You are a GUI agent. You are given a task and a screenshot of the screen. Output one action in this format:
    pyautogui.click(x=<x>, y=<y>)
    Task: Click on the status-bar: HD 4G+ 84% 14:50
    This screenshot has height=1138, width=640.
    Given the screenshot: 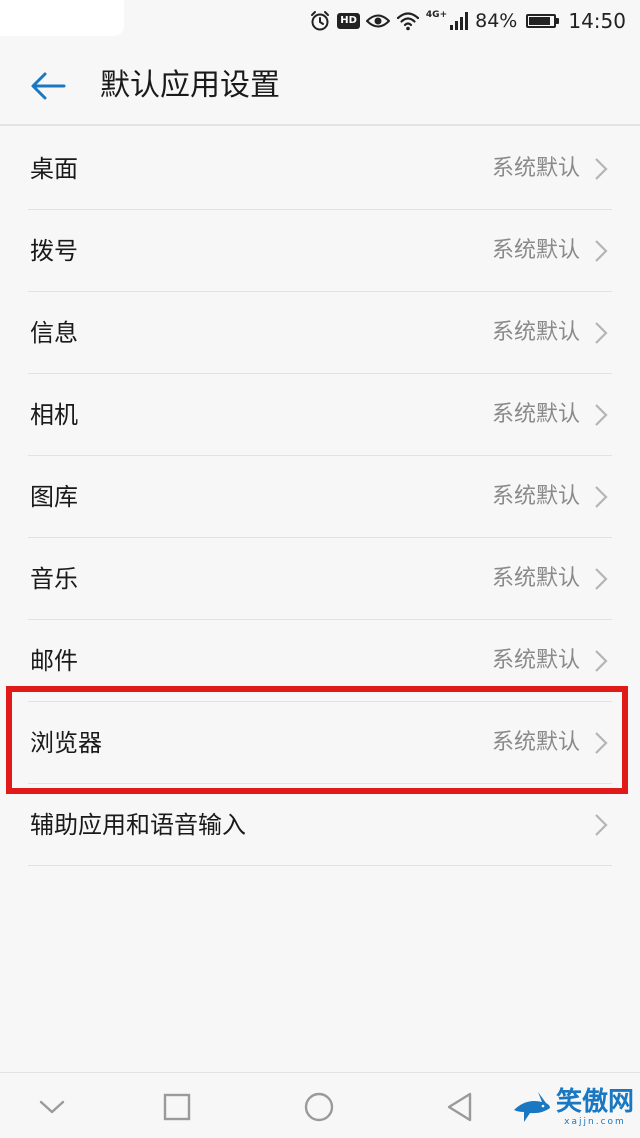 What is the action you would take?
    pyautogui.click(x=320, y=21)
    